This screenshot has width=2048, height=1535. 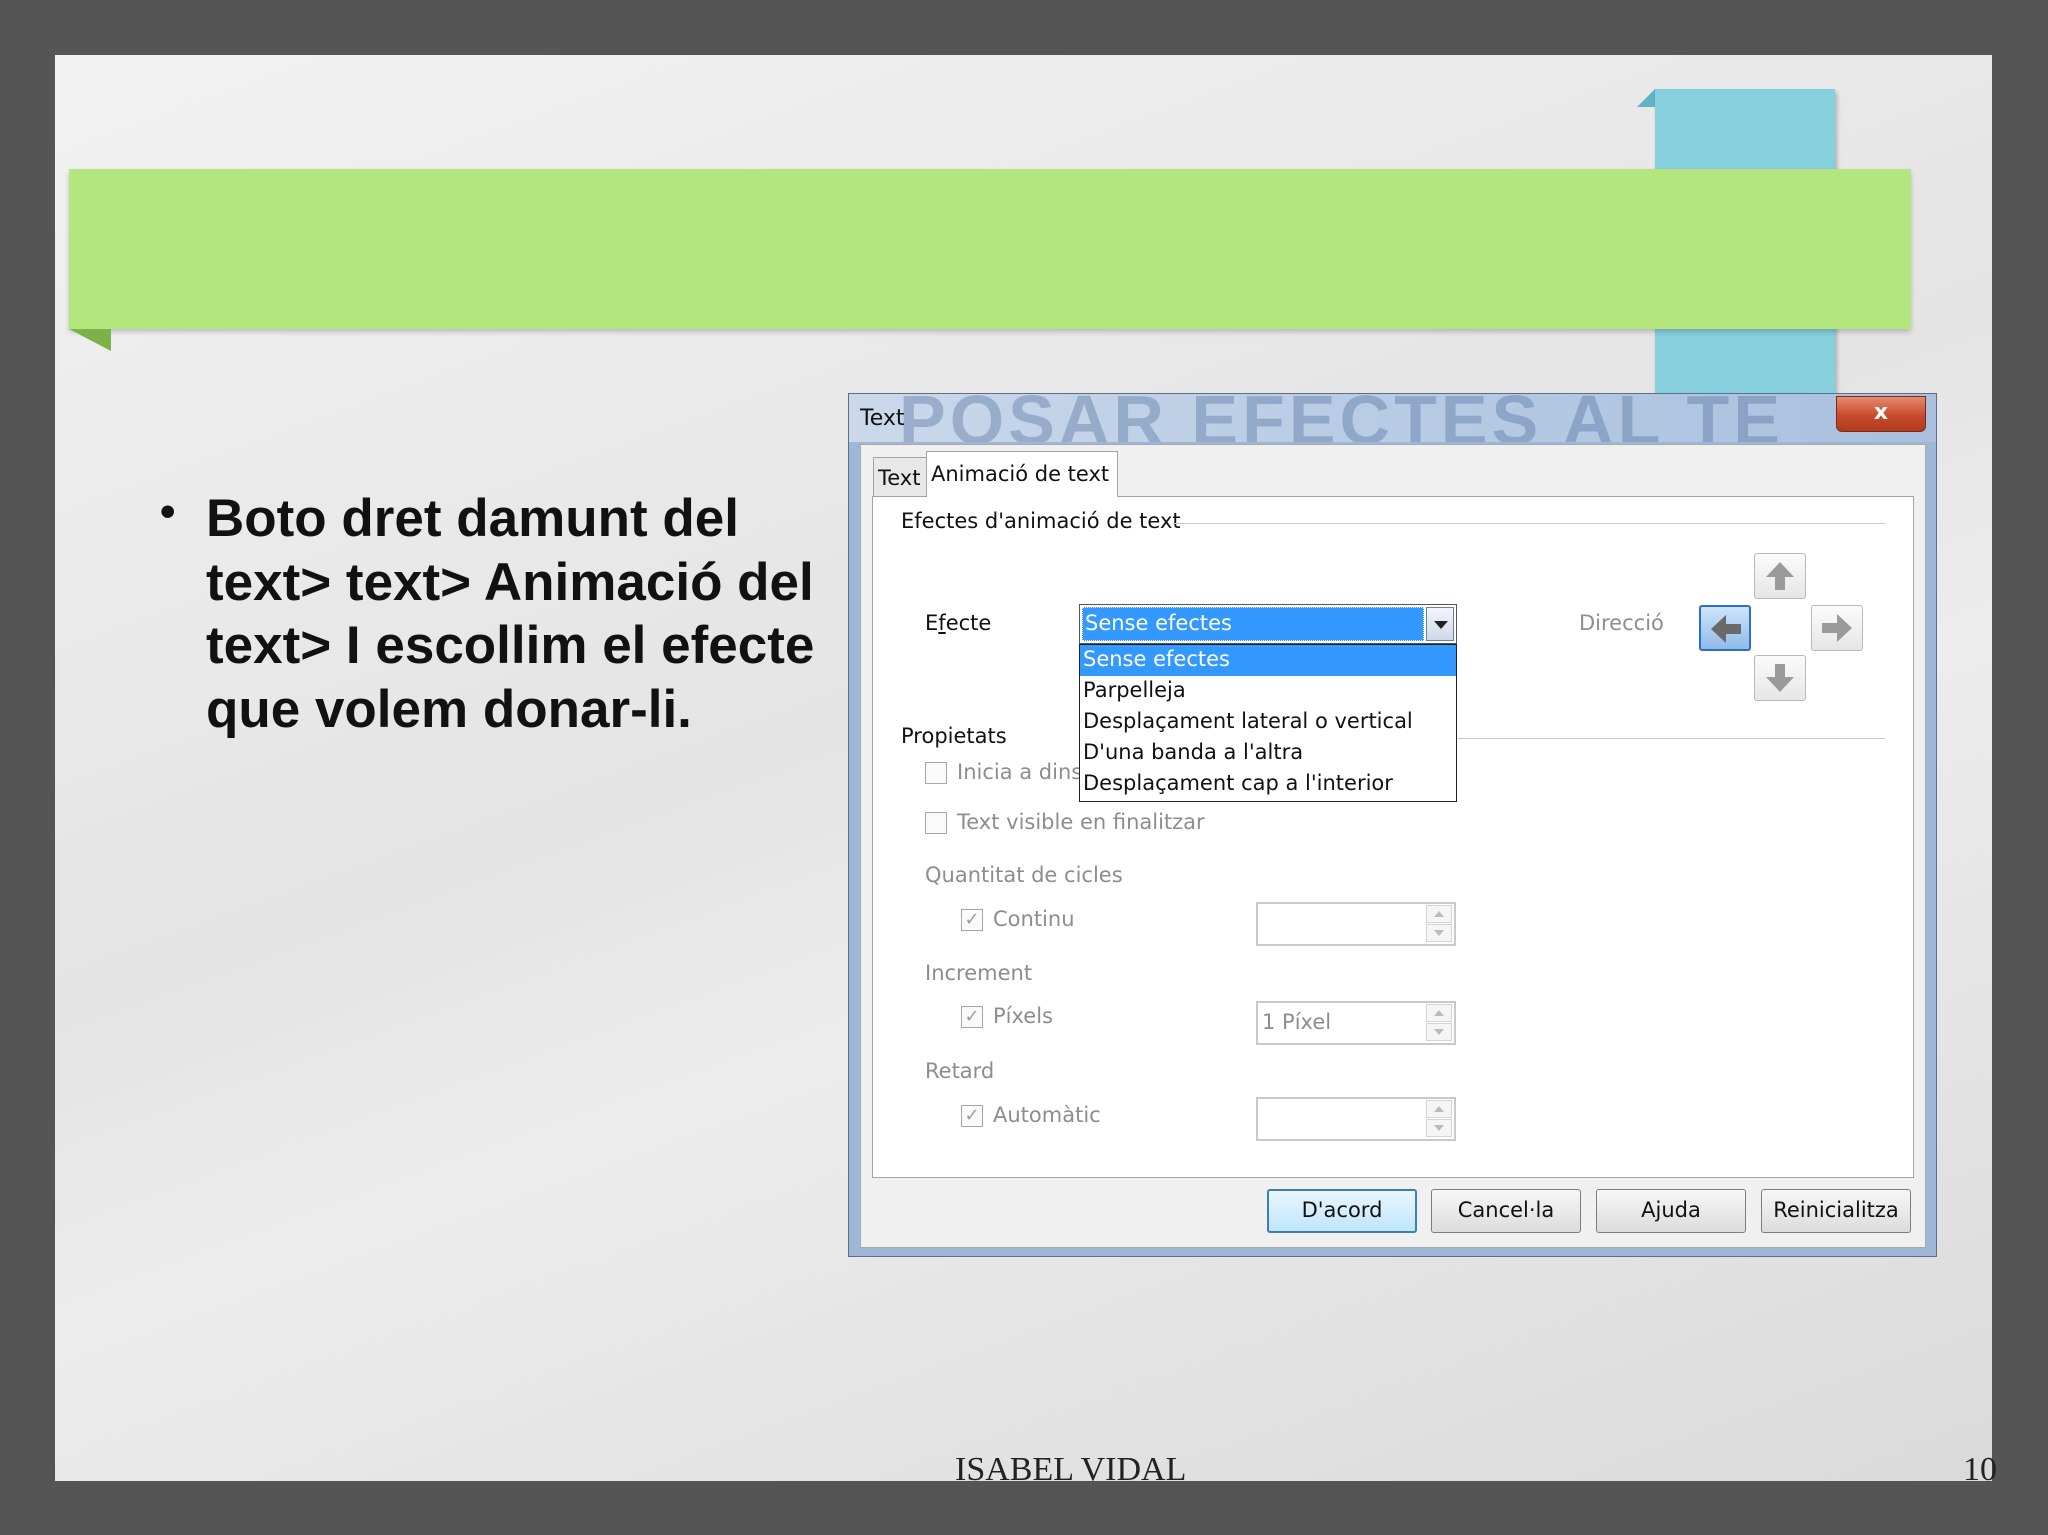 I want to click on pixels-checkbox: ✓, so click(x=972, y=1017).